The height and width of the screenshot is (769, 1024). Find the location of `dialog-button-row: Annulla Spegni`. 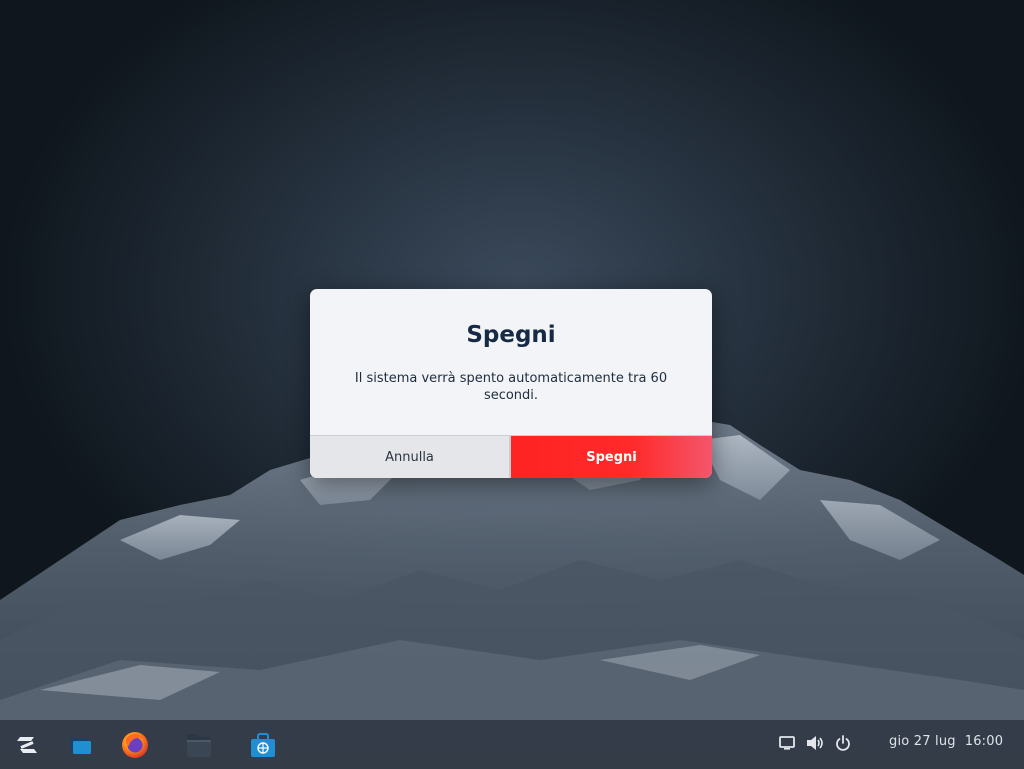

dialog-button-row: Annulla Spegni is located at coordinates (511, 456).